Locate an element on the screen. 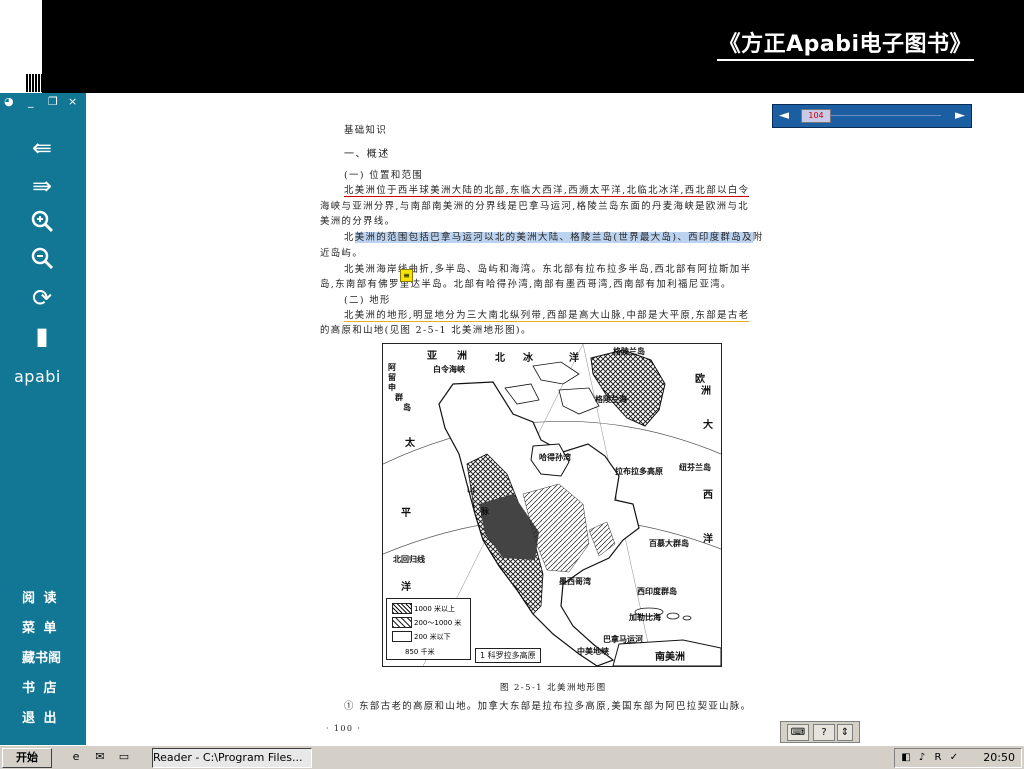  heading-position: (一) 位置和范围 is located at coordinates (384, 175).